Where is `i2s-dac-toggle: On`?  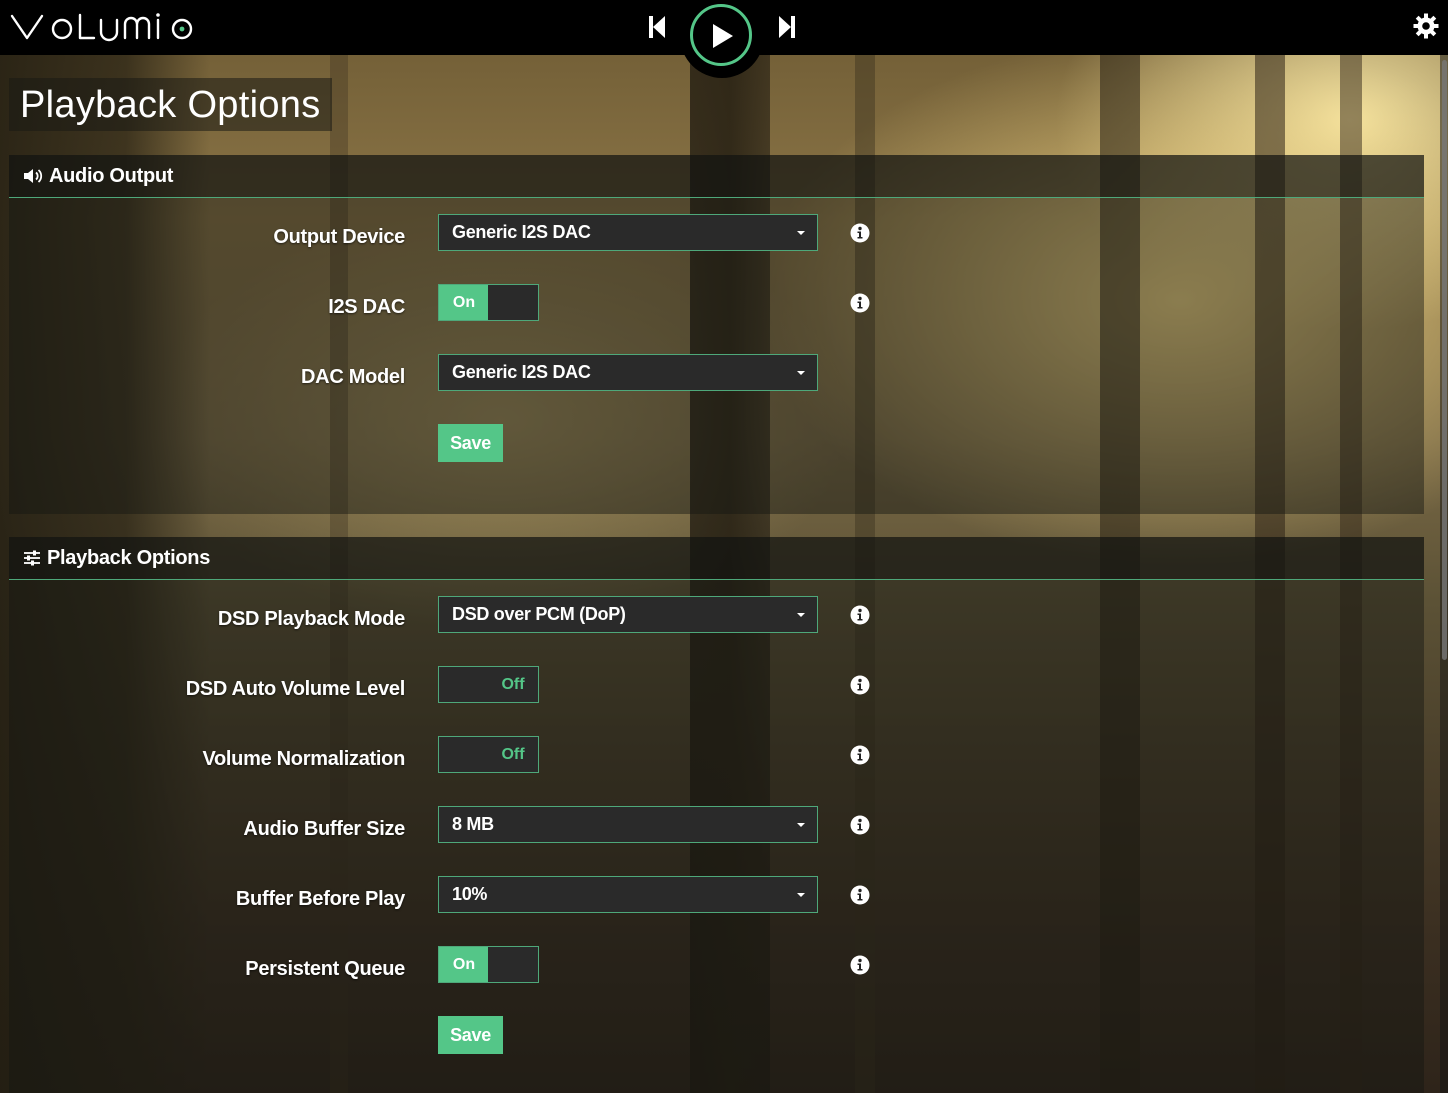 i2s-dac-toggle: On is located at coordinates (488, 302).